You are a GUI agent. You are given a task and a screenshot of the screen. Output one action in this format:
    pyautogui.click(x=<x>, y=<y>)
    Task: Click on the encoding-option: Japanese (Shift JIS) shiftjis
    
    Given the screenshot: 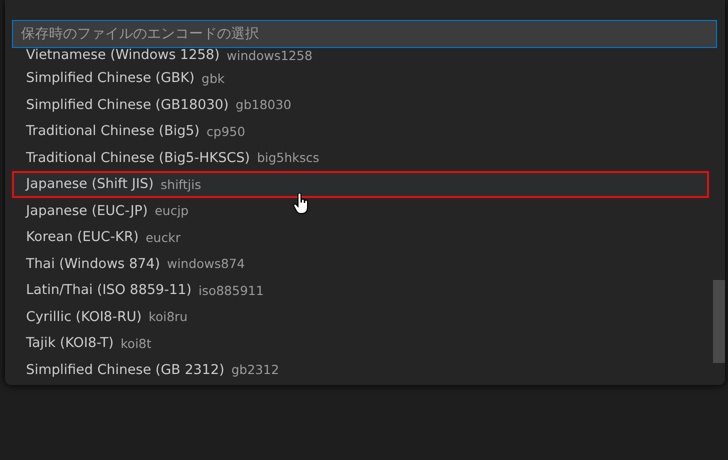 What is the action you would take?
    pyautogui.click(x=360, y=184)
    